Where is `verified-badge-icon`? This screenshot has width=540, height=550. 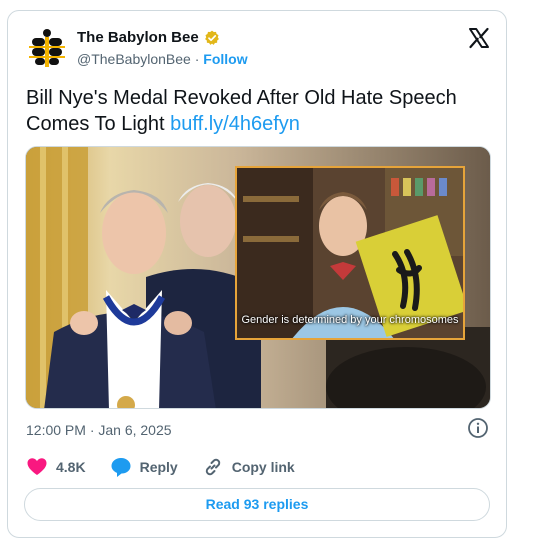 verified-badge-icon is located at coordinates (211, 37).